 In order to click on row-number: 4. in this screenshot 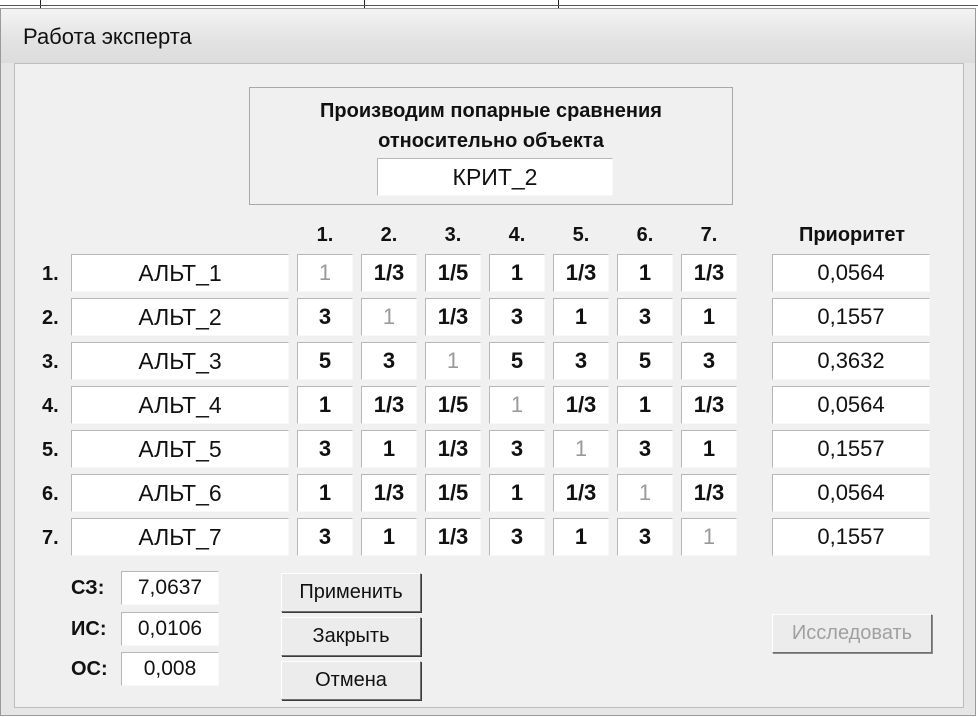, I will do `click(50, 406)`.